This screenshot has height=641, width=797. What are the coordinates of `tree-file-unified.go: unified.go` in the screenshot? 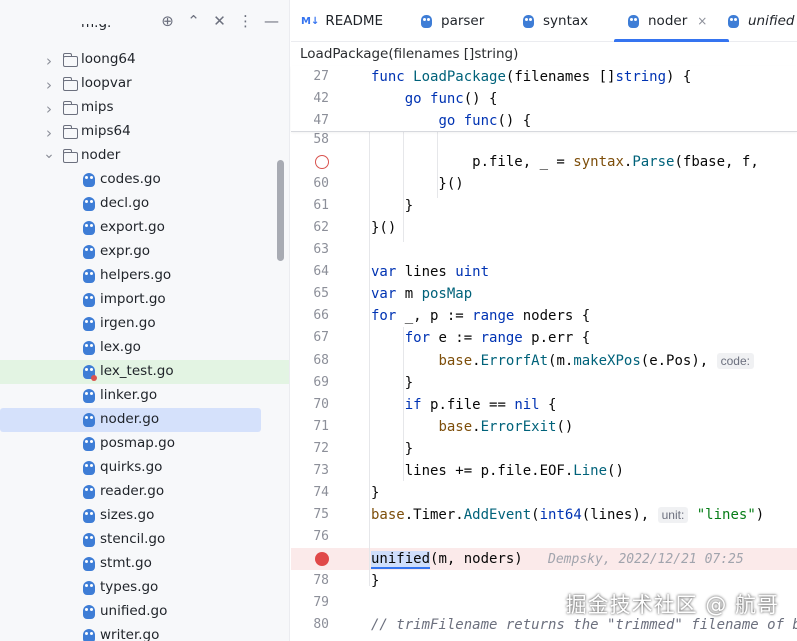 It's located at (144, 612).